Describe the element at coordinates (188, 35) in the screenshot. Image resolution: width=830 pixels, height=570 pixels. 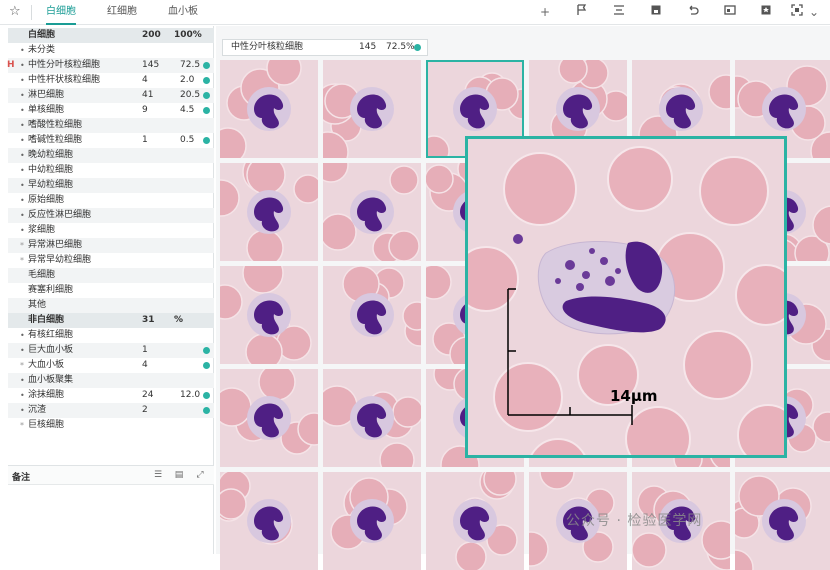
I see `group-percent: 100%` at that location.